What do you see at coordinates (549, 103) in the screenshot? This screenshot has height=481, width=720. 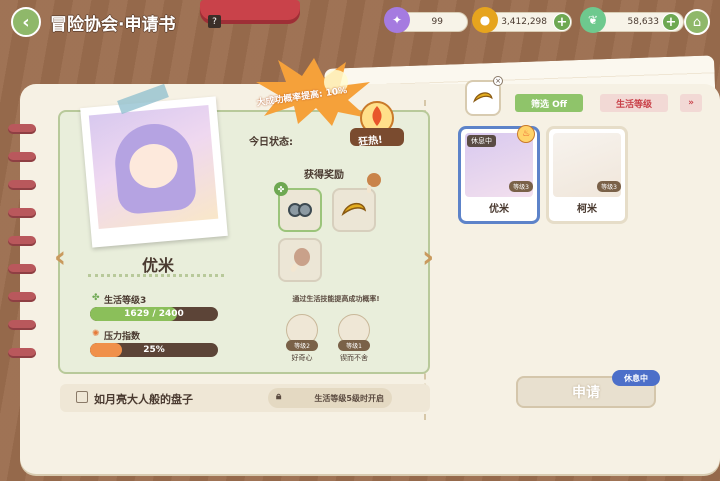 I see `filter-toggle-button: 筛选 Off` at bounding box center [549, 103].